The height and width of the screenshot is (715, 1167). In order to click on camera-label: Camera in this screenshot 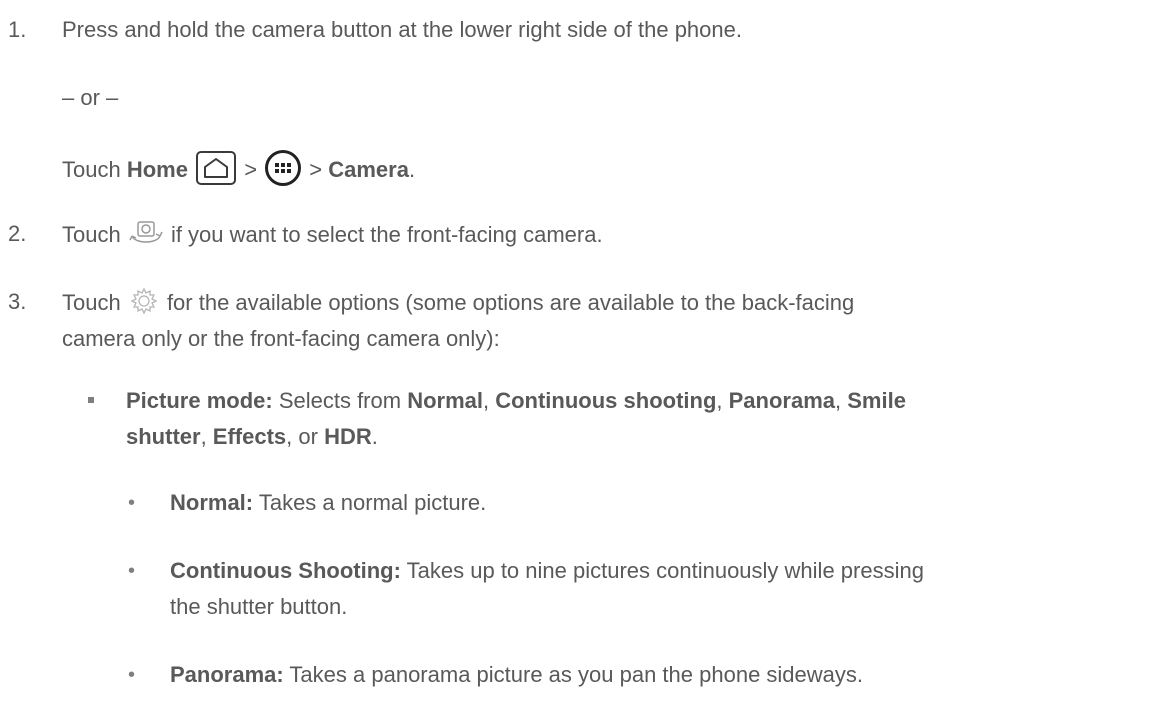, I will do `click(368, 169)`.